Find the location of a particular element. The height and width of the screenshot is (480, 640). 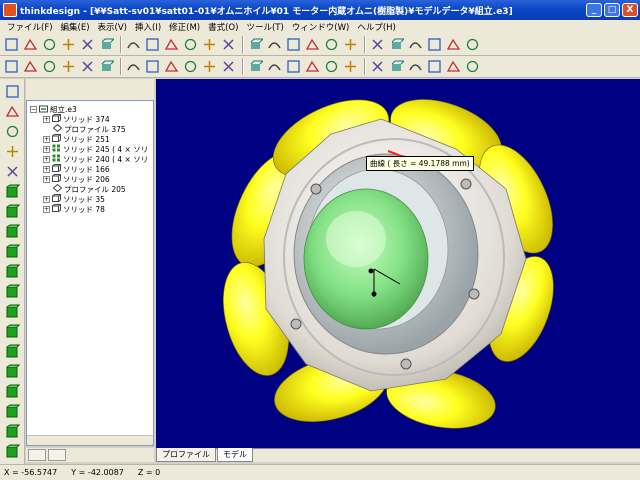

zoom-icon is located at coordinates (152, 44).